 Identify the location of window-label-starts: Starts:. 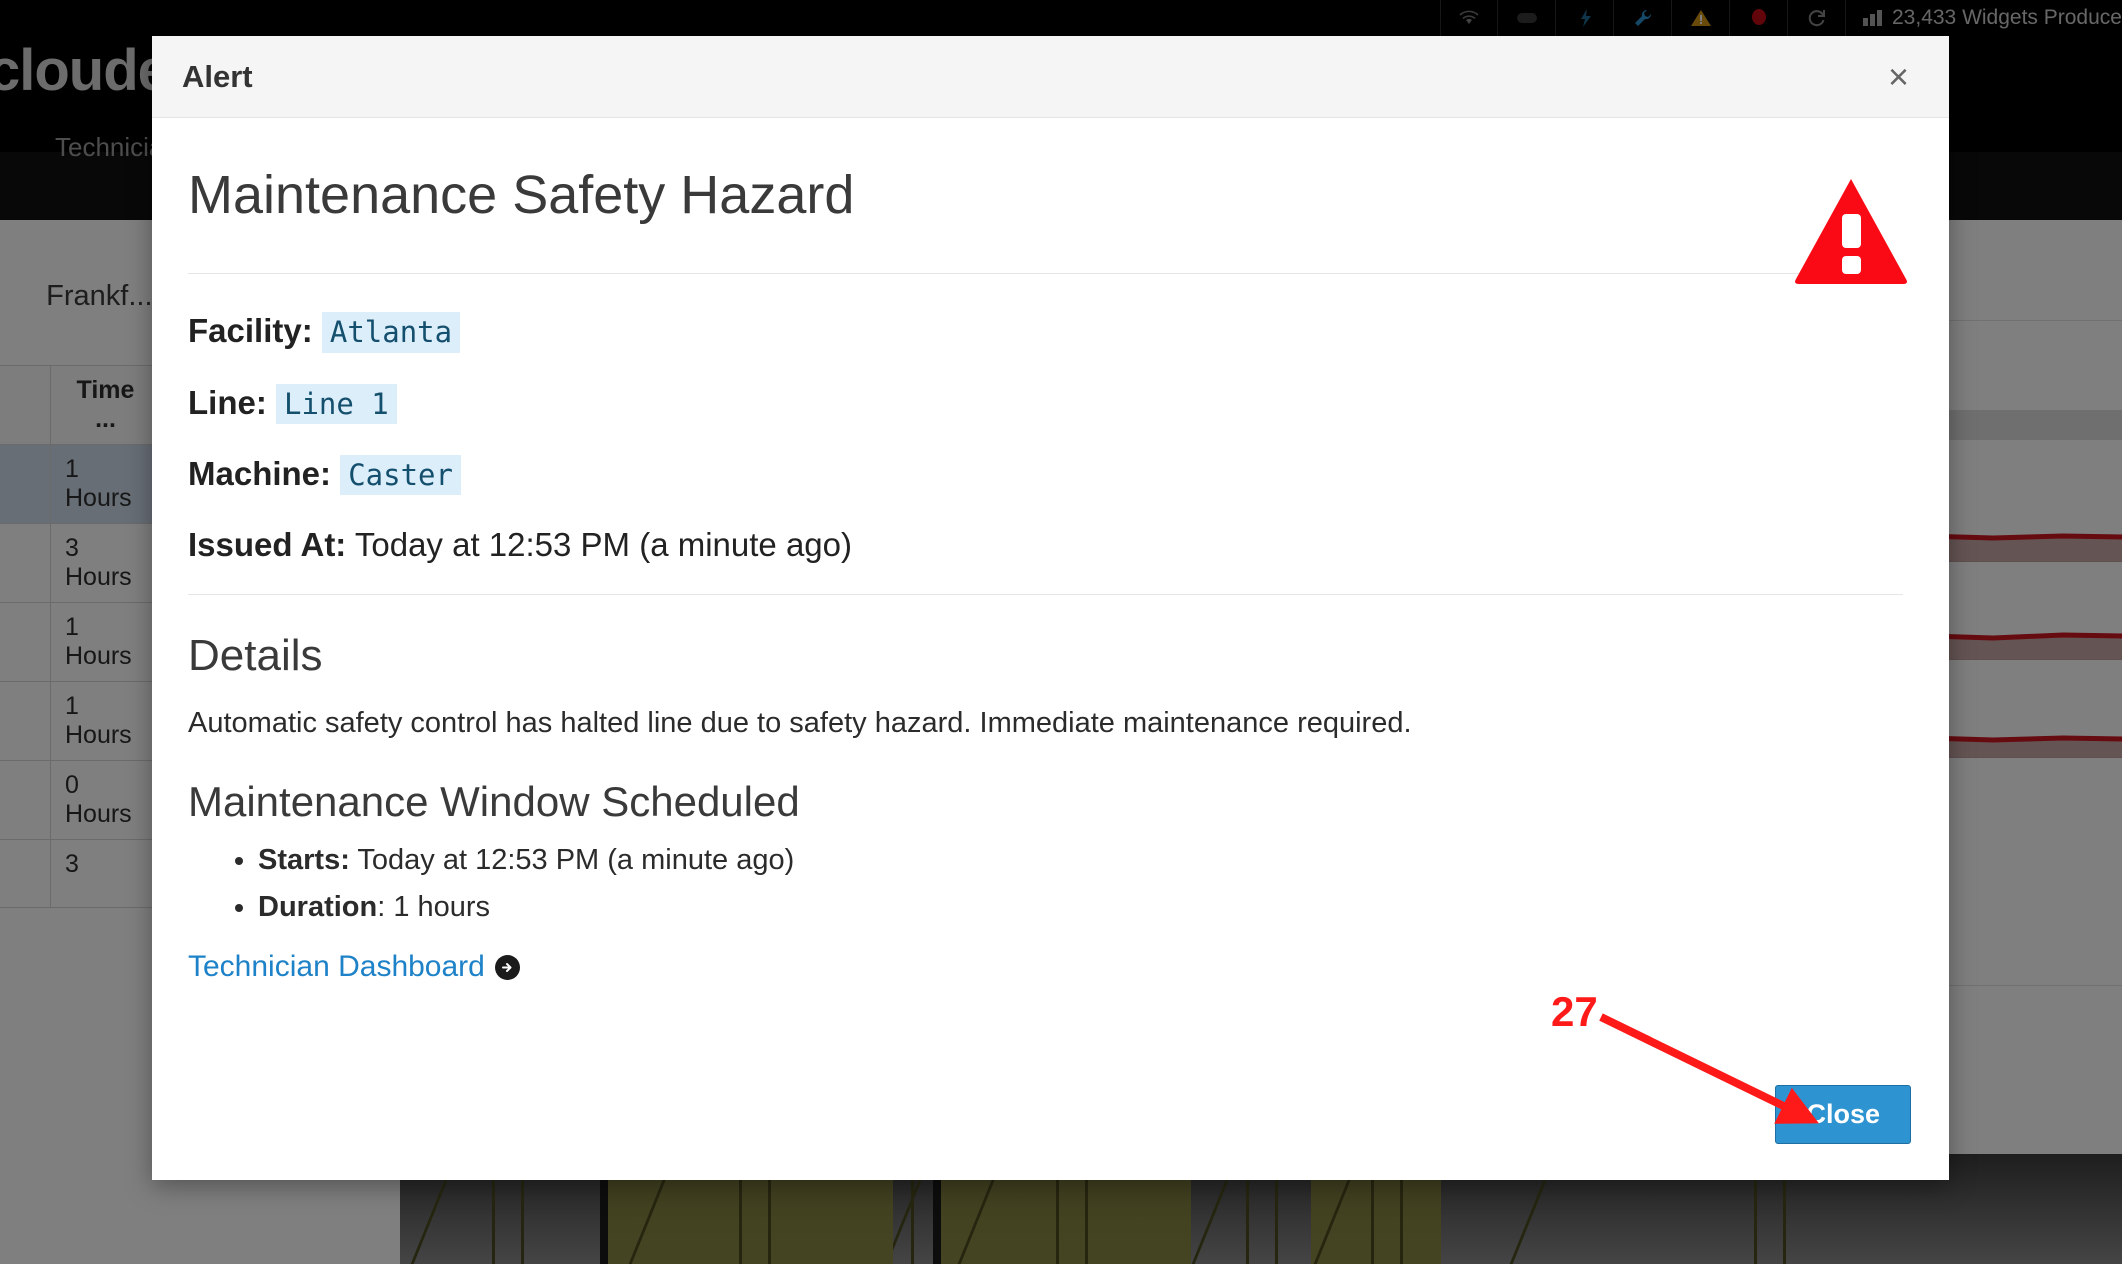
(304, 860).